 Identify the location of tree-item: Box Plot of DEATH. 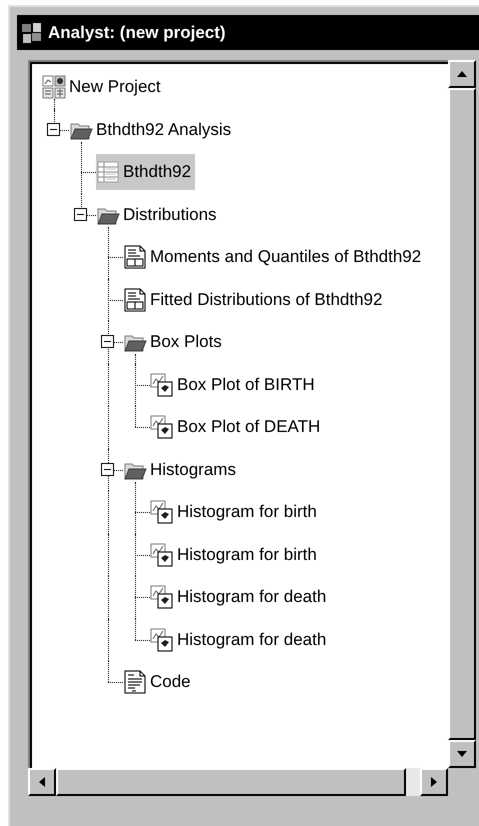
(237, 427).